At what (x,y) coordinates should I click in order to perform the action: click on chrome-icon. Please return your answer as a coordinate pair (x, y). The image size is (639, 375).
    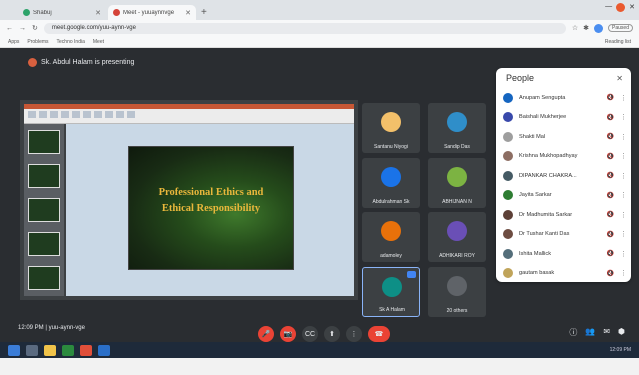
    Looking at the image, I should click on (86, 350).